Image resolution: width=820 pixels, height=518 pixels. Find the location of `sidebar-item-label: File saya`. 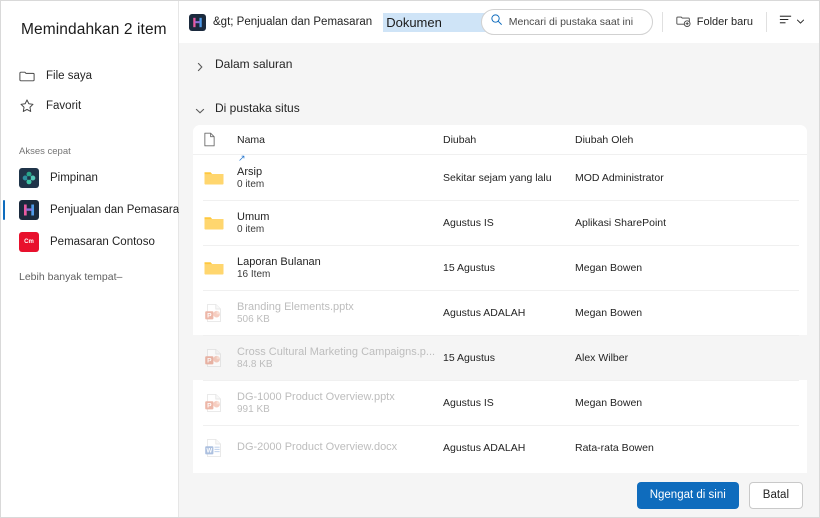

sidebar-item-label: File saya is located at coordinates (69, 76).